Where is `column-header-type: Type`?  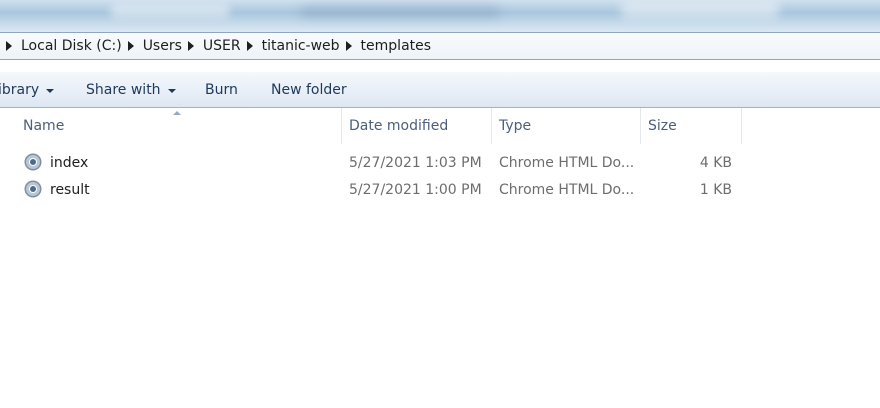
column-header-type: Type is located at coordinates (566, 126).